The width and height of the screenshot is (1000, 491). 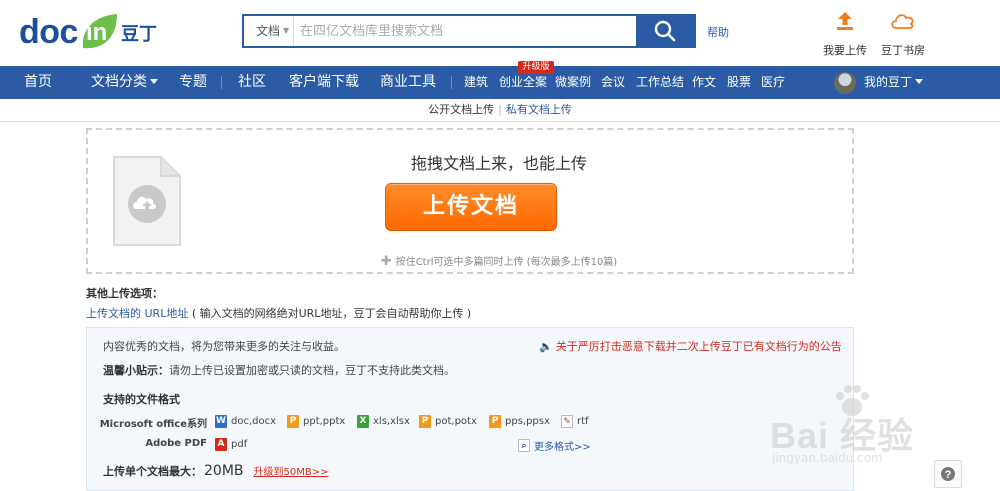 I want to click on search-type-label: 文档, so click(x=268, y=31).